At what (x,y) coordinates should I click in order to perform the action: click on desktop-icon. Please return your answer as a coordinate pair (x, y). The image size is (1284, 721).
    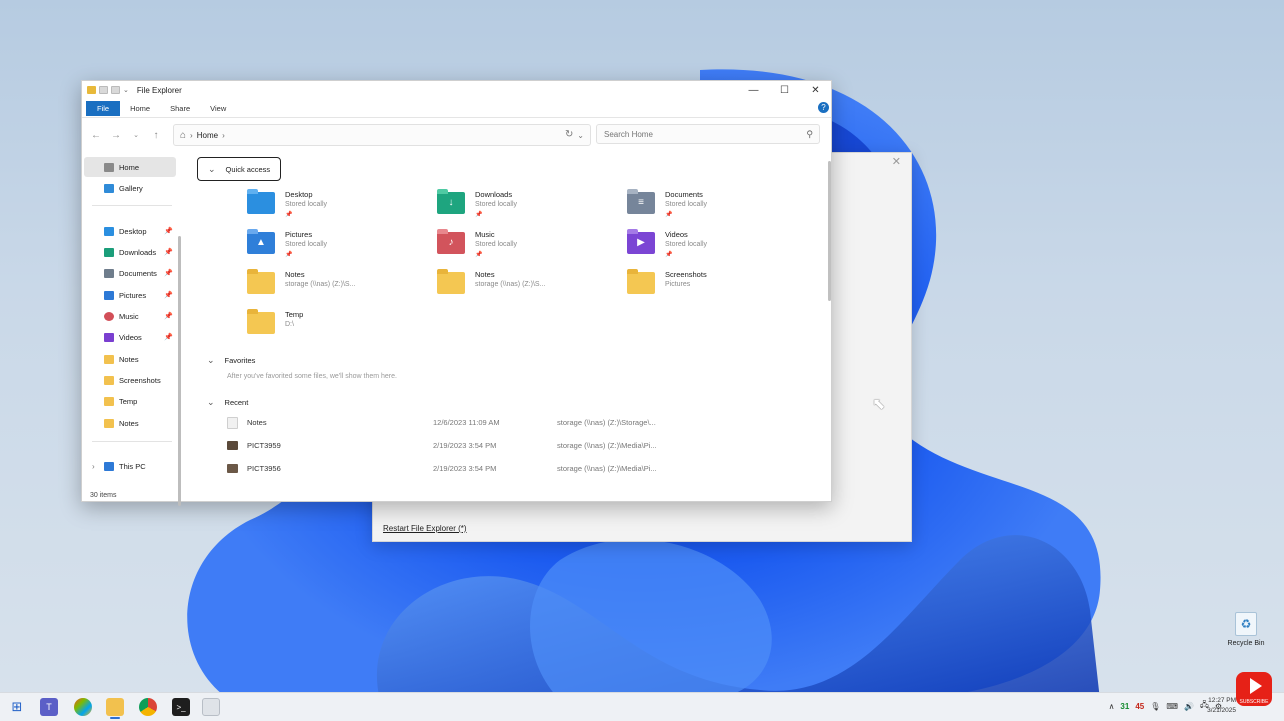
    Looking at the image, I should click on (109, 231).